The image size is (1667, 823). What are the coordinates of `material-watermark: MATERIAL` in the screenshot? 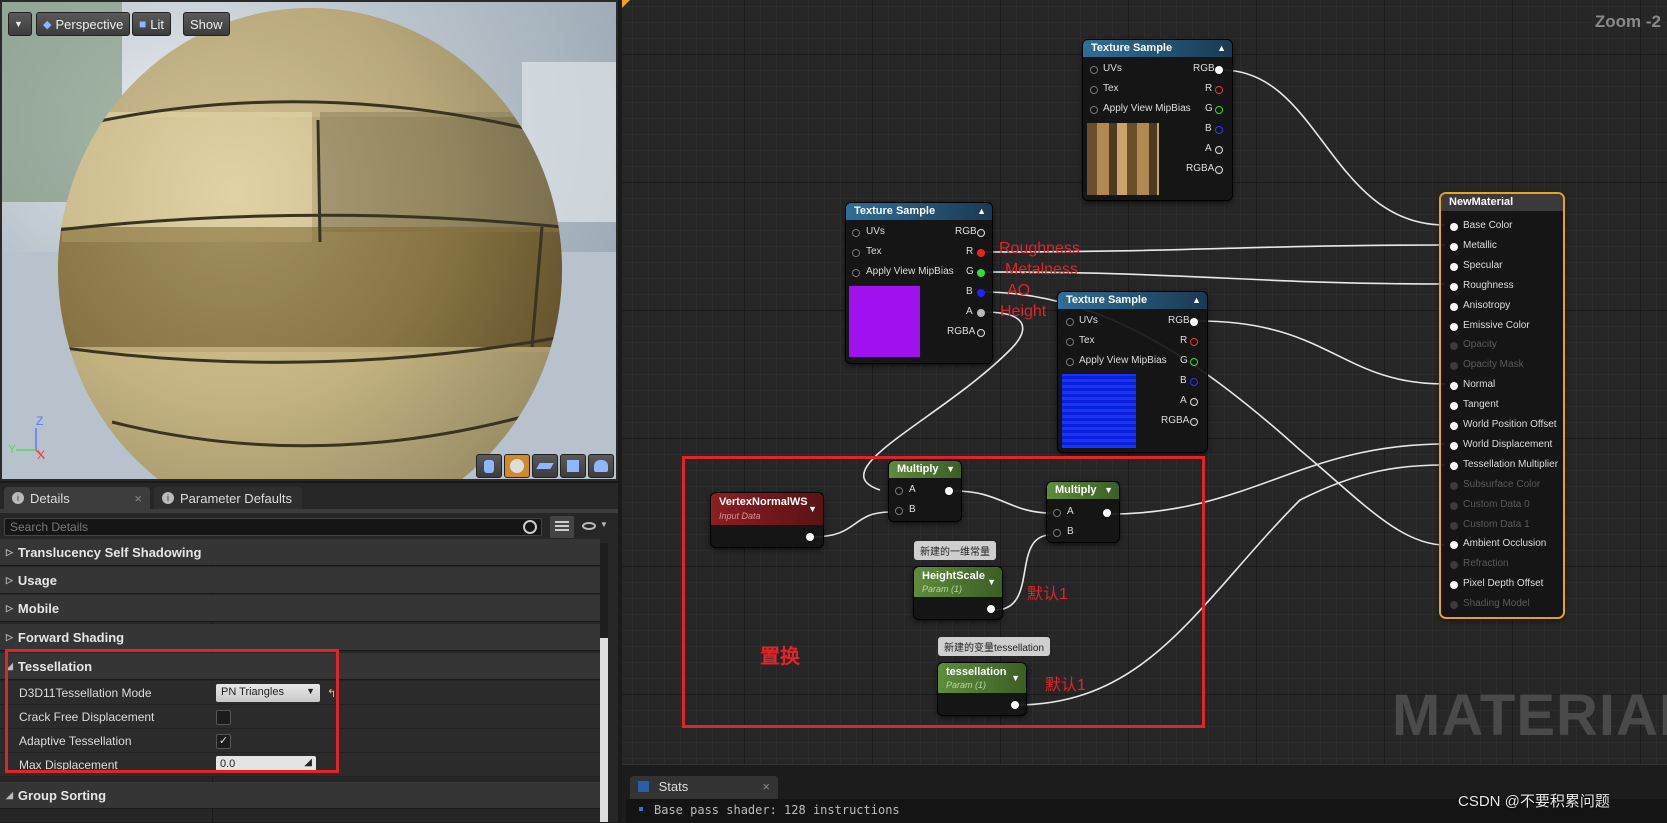 It's located at (1529, 715).